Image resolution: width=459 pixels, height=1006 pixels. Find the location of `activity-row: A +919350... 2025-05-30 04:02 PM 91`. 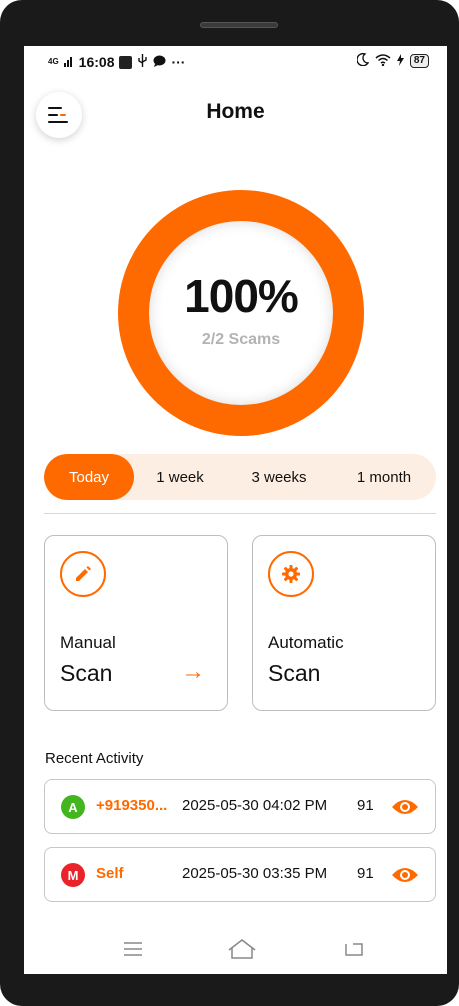

activity-row: A +919350... 2025-05-30 04:02 PM 91 is located at coordinates (240, 806).